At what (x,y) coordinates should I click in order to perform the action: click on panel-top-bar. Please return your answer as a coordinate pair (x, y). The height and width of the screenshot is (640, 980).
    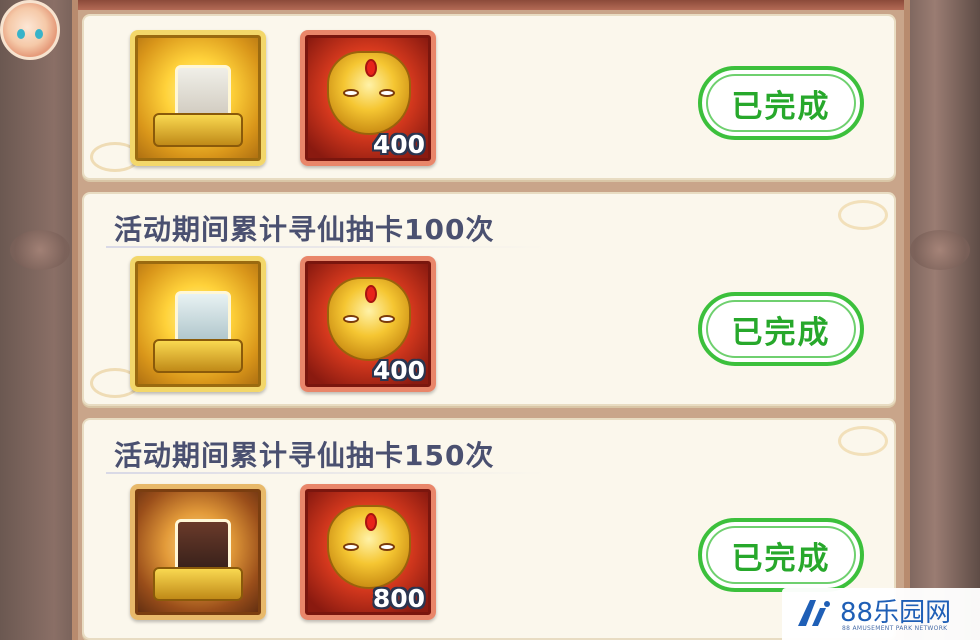
    Looking at the image, I should click on (491, 5).